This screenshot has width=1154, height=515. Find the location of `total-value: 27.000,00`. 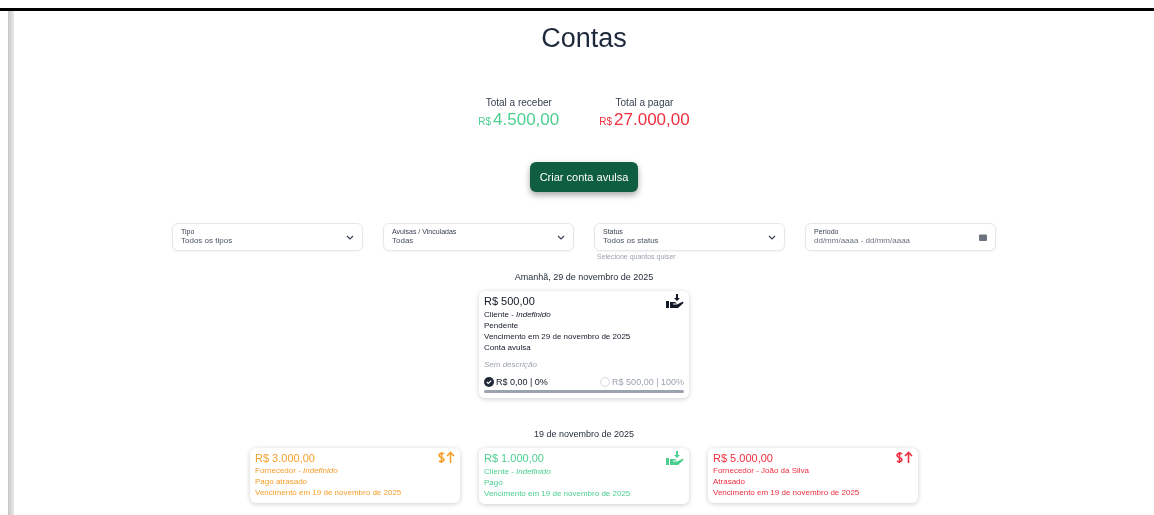

total-value: 27.000,00 is located at coordinates (652, 120).